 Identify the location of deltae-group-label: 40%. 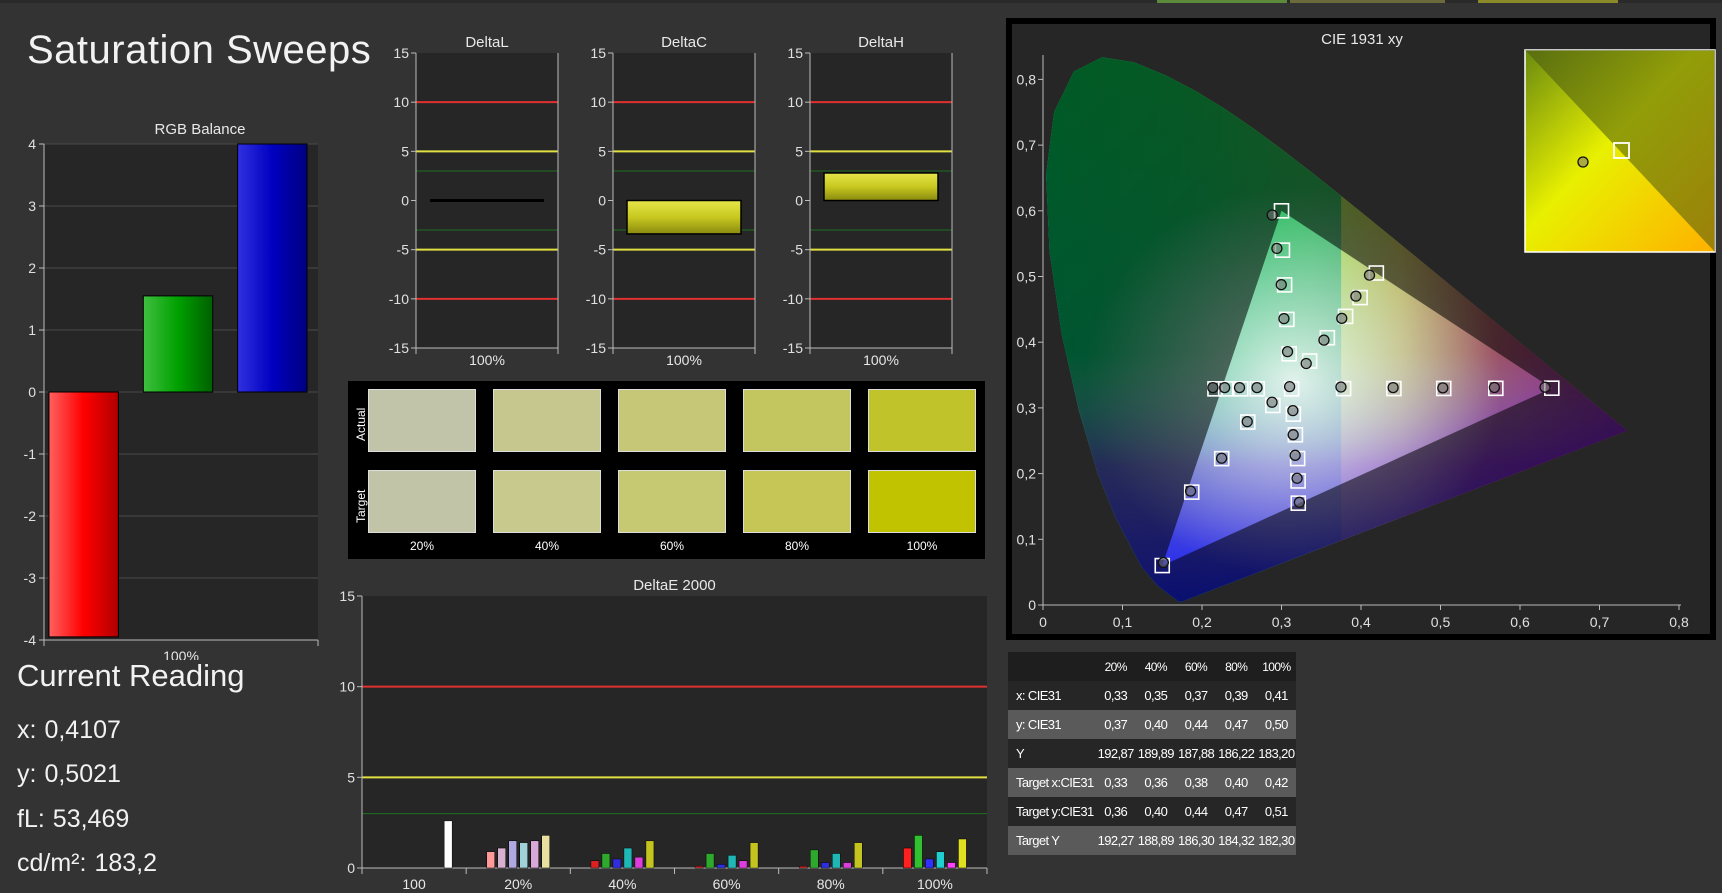
(622, 884).